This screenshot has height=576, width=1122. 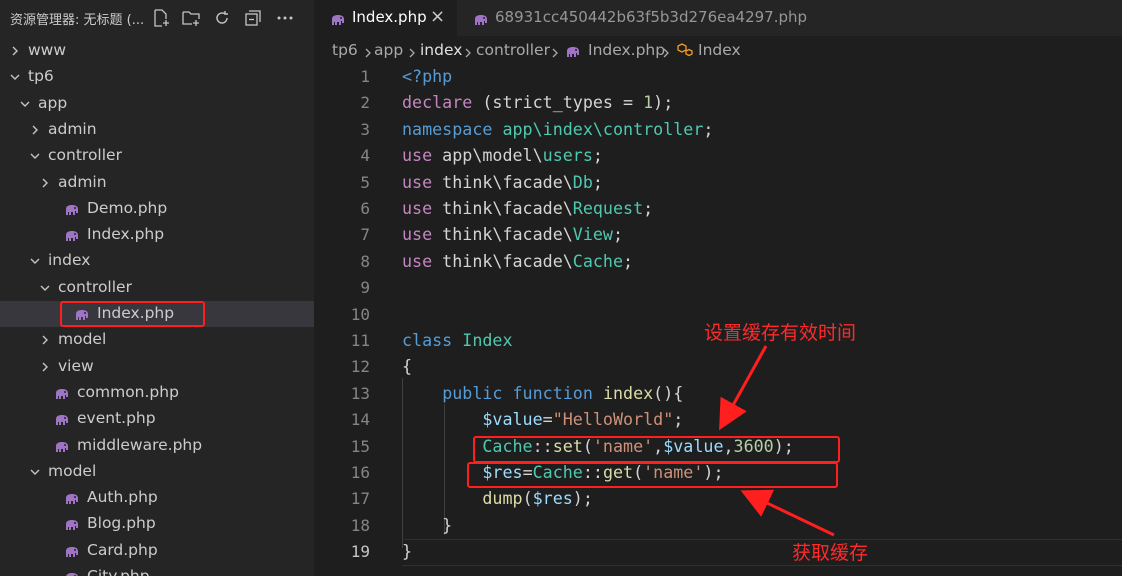 What do you see at coordinates (157, 261) in the screenshot?
I see `tree-folder-item: index` at bounding box center [157, 261].